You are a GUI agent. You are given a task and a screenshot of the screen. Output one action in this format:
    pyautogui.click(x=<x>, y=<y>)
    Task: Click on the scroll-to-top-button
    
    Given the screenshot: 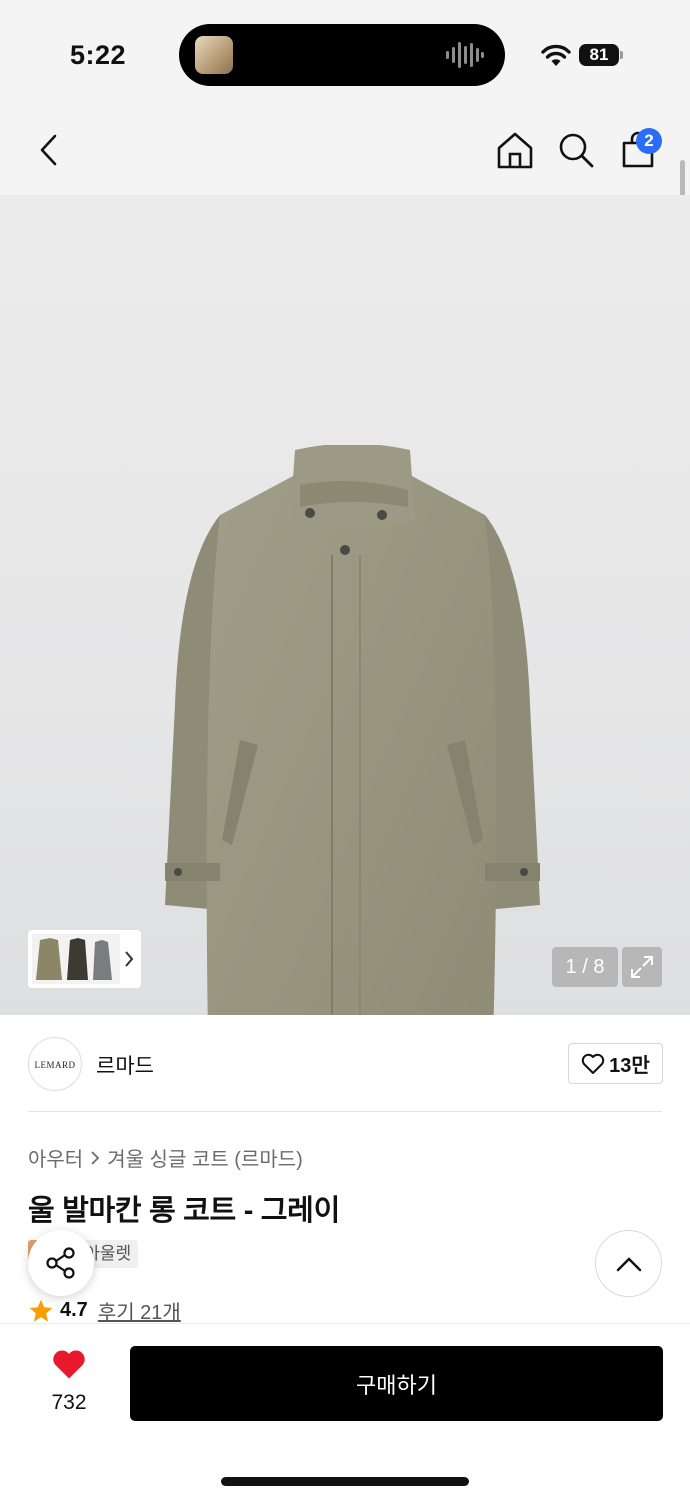 What is the action you would take?
    pyautogui.click(x=628, y=1263)
    